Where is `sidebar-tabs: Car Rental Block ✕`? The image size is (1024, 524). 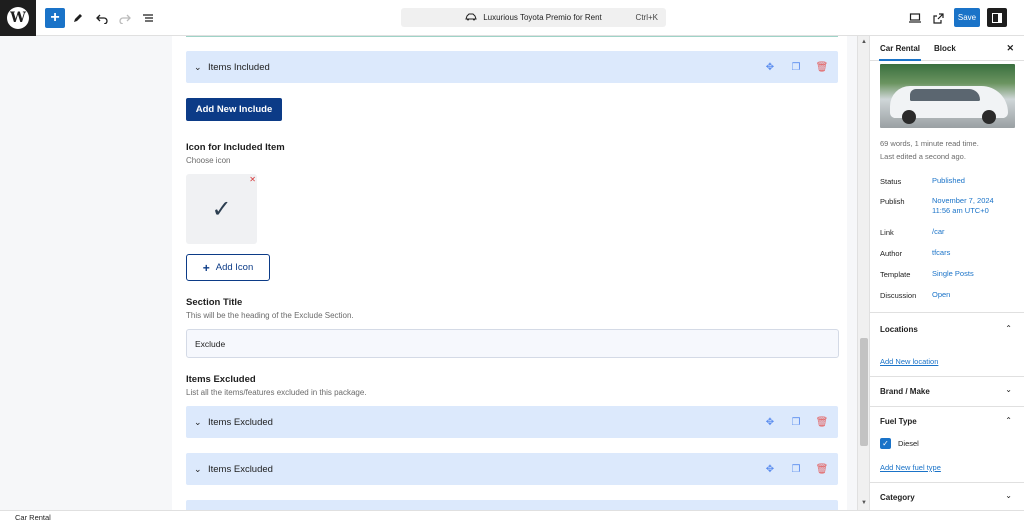 sidebar-tabs: Car Rental Block ✕ is located at coordinates (947, 48).